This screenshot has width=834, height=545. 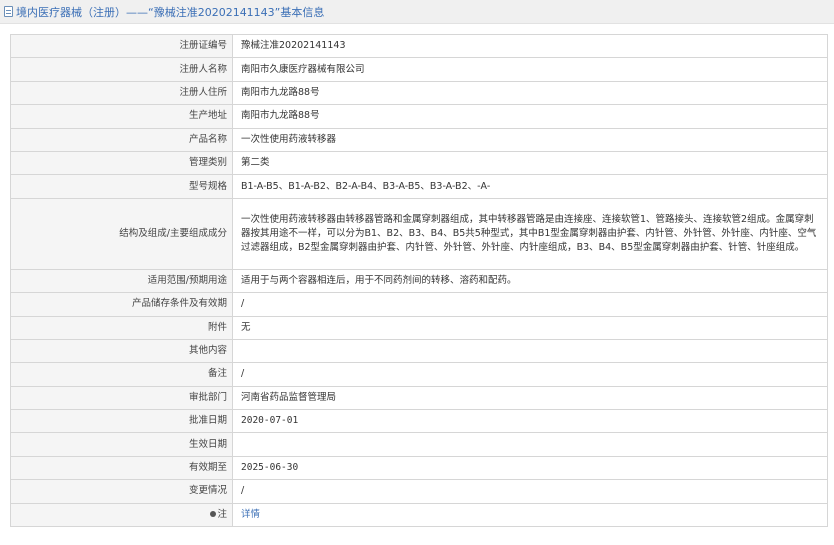 What do you see at coordinates (121, 421) in the screenshot?
I see `row-label: 批准日期` at bounding box center [121, 421].